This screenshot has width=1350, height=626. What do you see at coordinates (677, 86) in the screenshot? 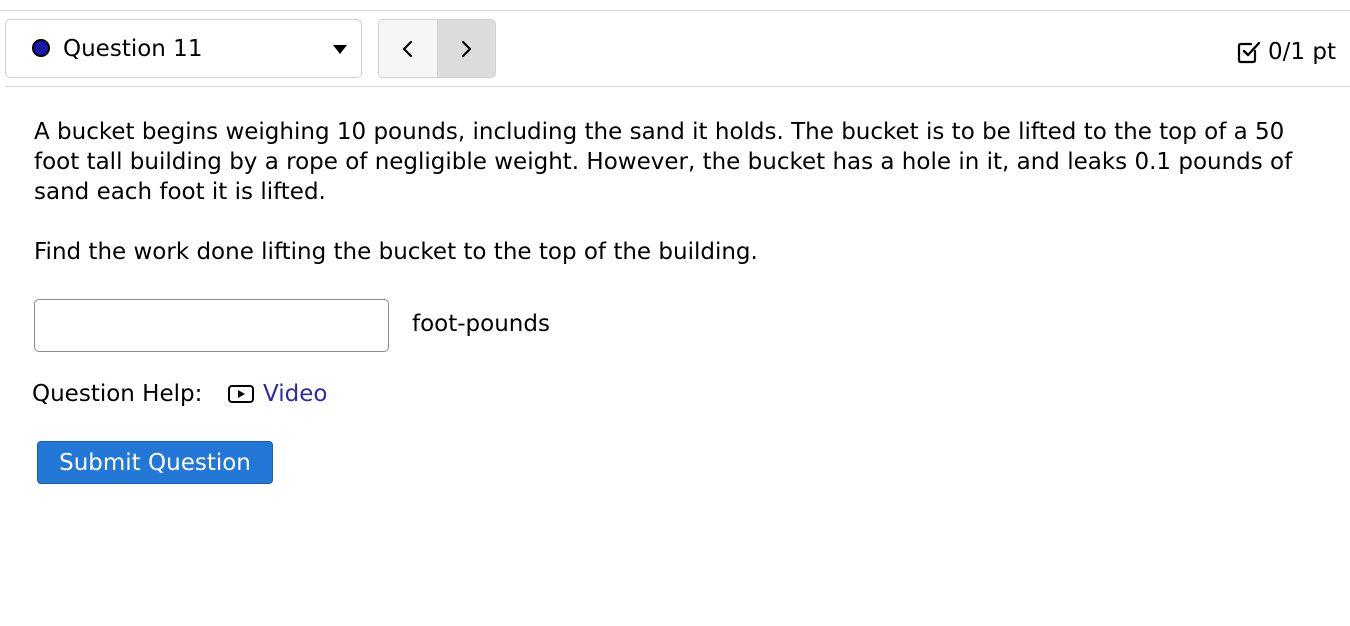
I see `header-divider` at bounding box center [677, 86].